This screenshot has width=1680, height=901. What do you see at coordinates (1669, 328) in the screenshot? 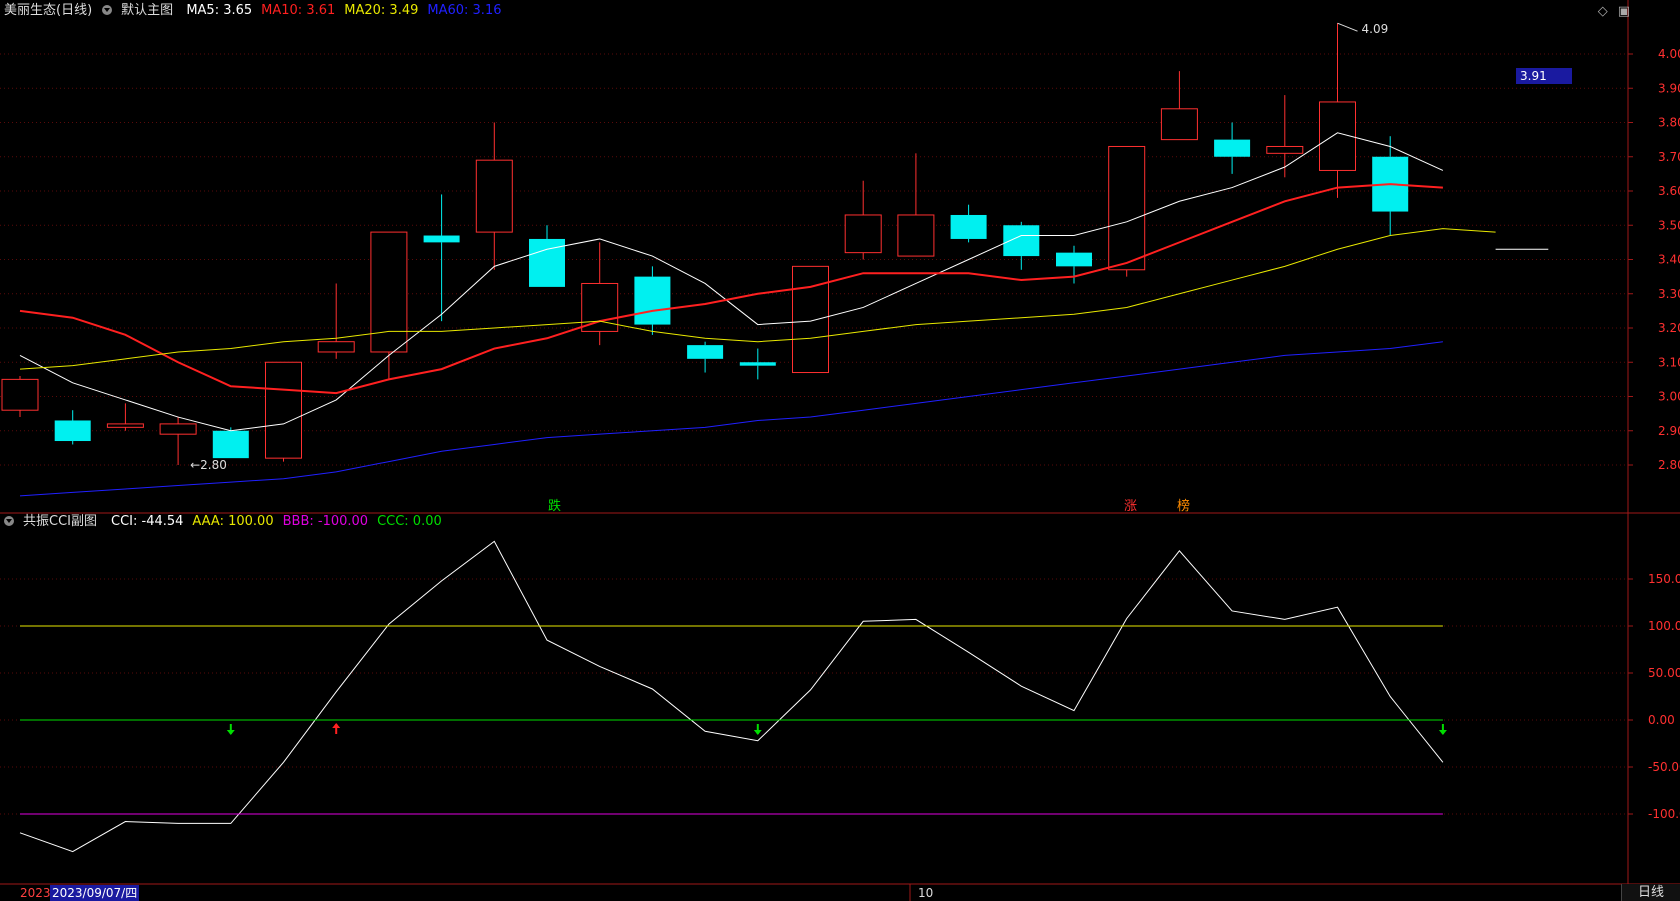
I see `price-tick-label: 3.20` at bounding box center [1669, 328].